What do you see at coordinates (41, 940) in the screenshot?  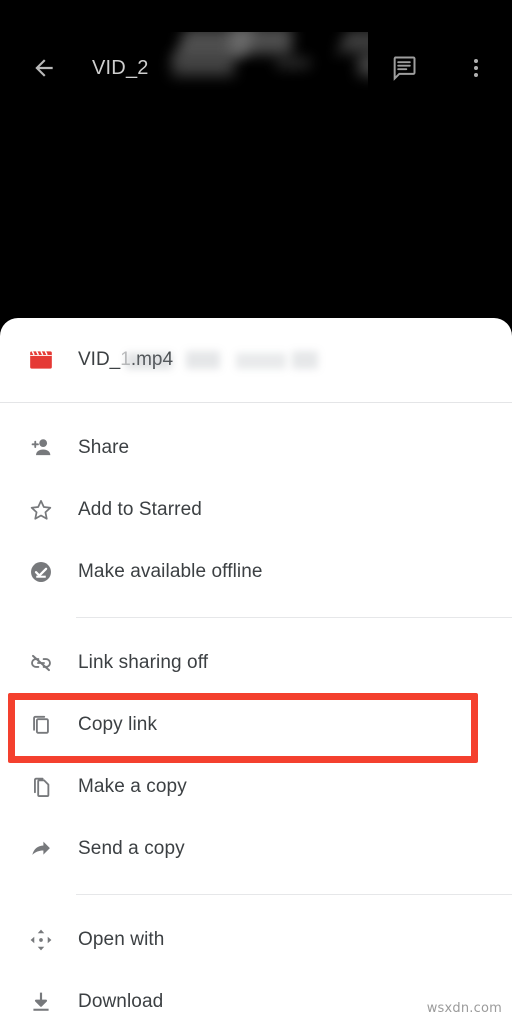 I see `open-with-icon` at bounding box center [41, 940].